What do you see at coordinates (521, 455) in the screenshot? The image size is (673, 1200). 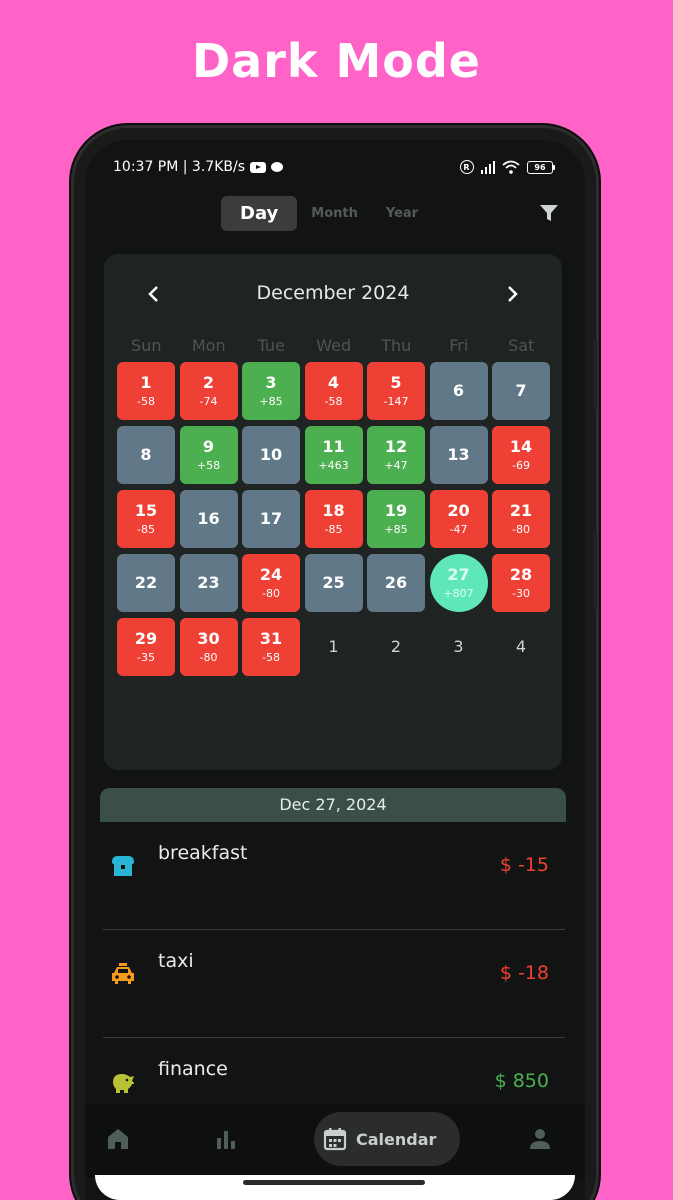 I see `day-cell: 14 -69` at bounding box center [521, 455].